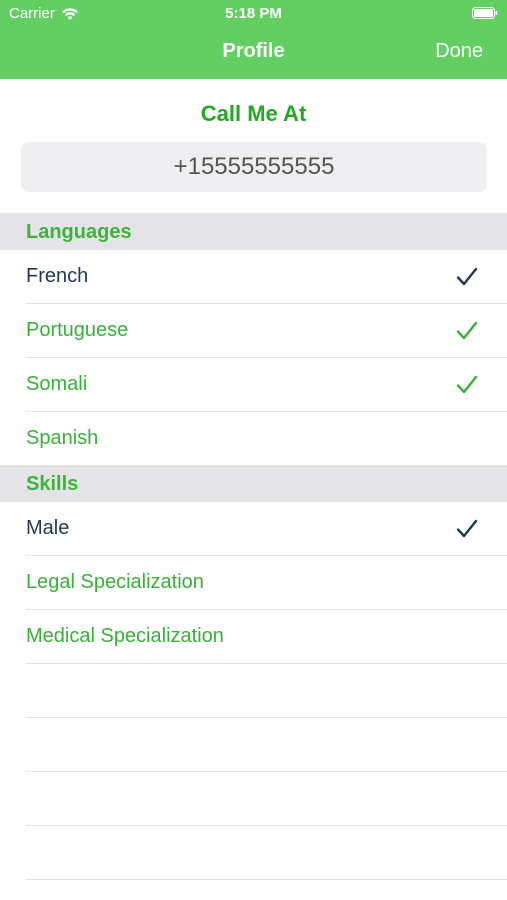 The width and height of the screenshot is (507, 900). Describe the element at coordinates (52, 484) in the screenshot. I see `section-header-label: Skills` at that location.